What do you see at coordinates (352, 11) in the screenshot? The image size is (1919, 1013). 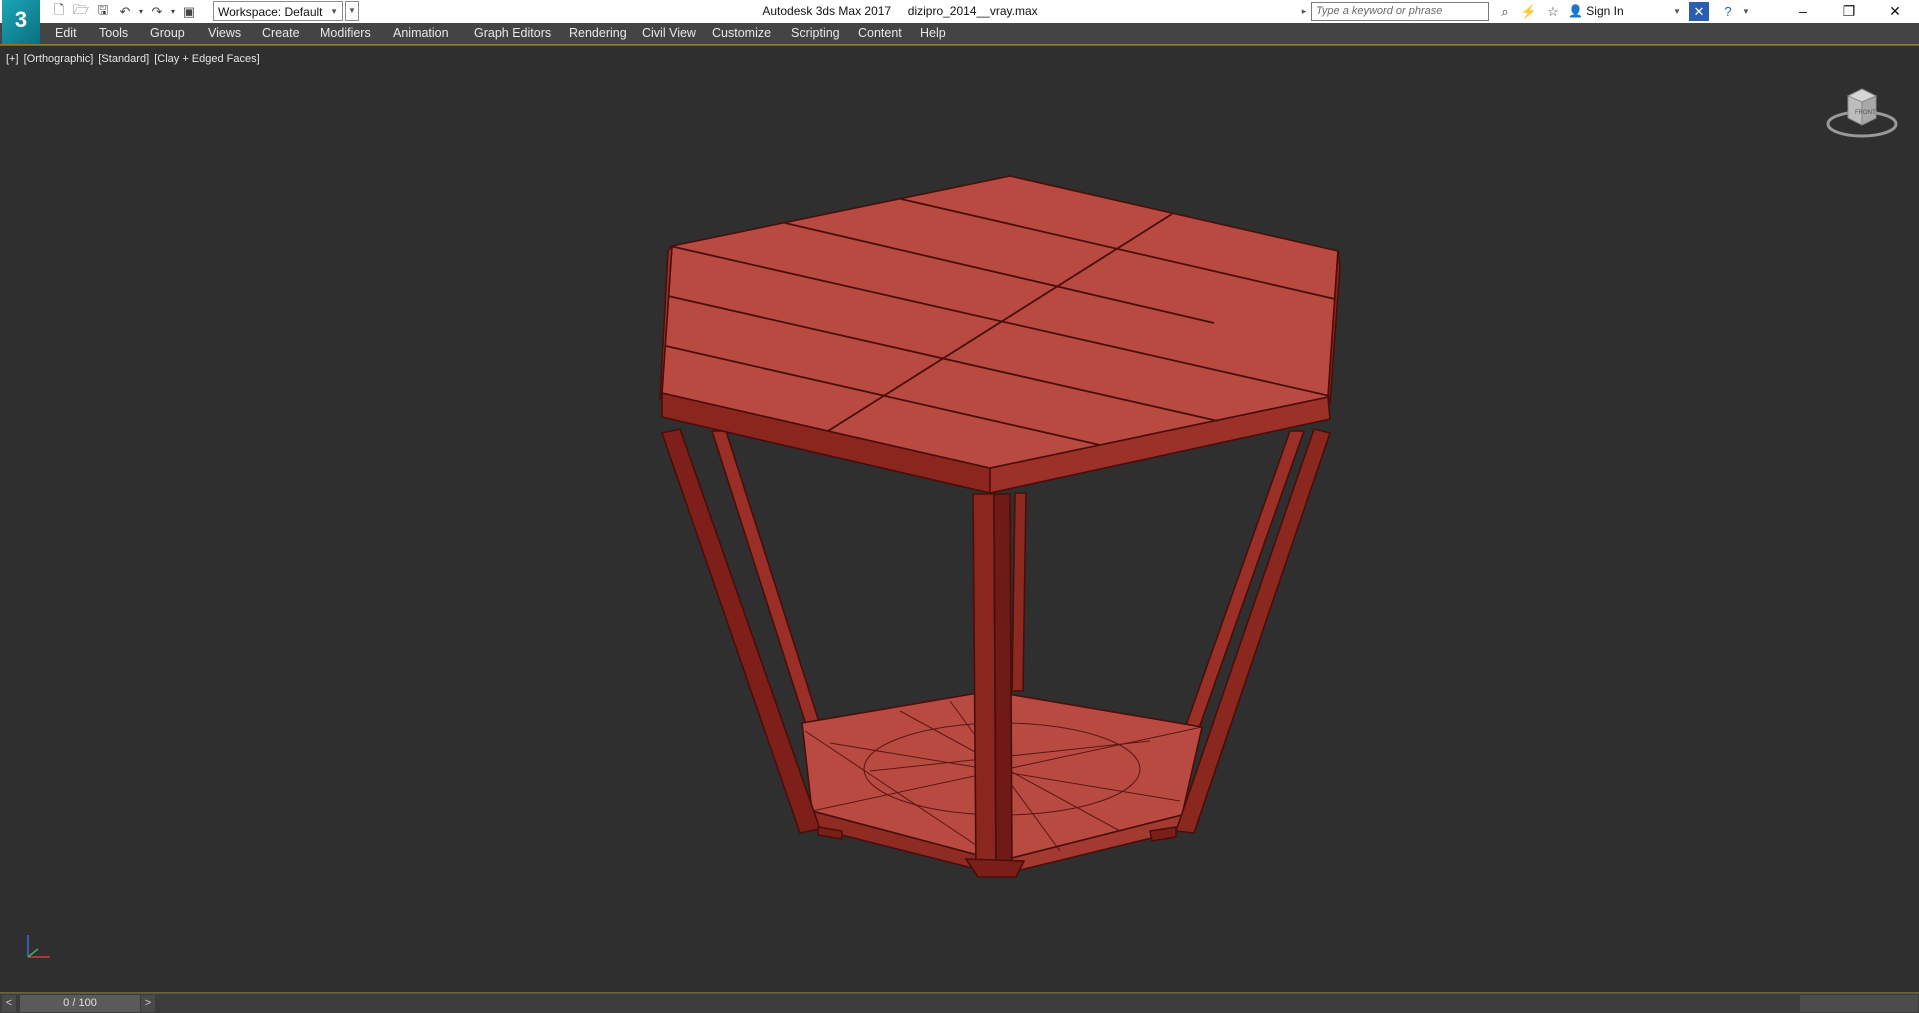 I see `customize-toolbar-icon: ▼` at bounding box center [352, 11].